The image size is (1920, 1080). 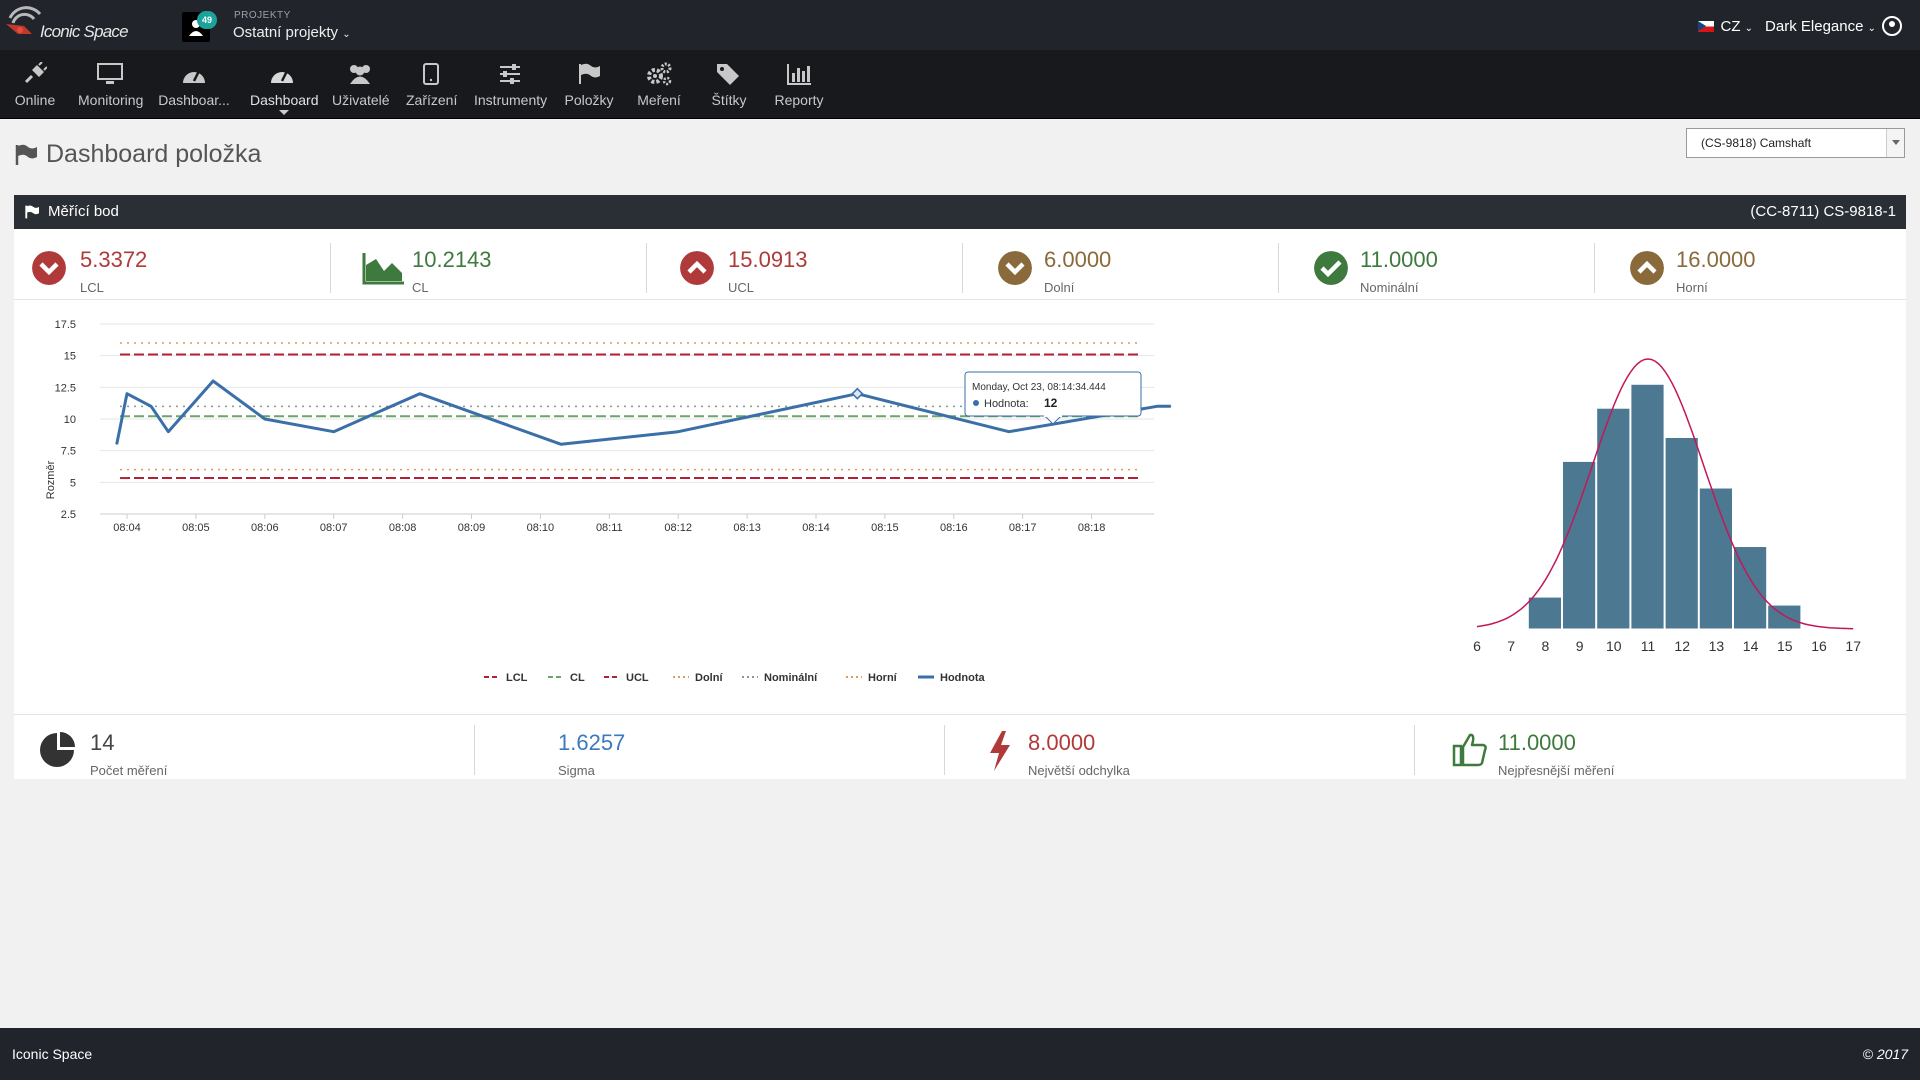 I want to click on stat-nominal: 11.0000 Nominální, so click(x=1436, y=269).